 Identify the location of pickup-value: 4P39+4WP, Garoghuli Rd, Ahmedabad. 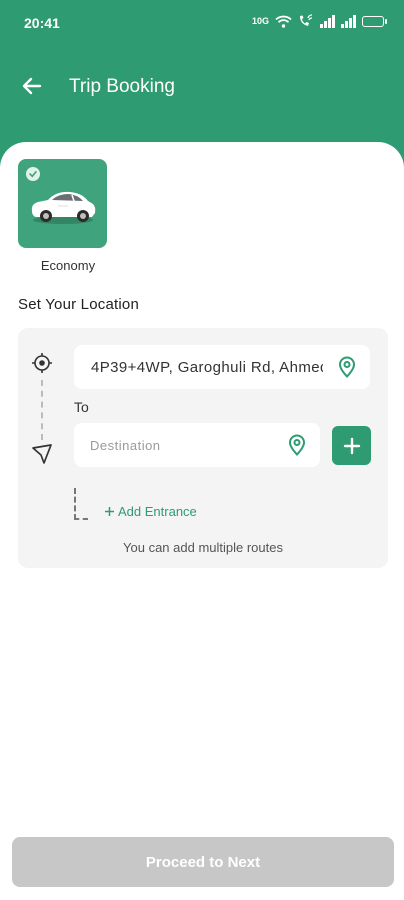
(207, 367).